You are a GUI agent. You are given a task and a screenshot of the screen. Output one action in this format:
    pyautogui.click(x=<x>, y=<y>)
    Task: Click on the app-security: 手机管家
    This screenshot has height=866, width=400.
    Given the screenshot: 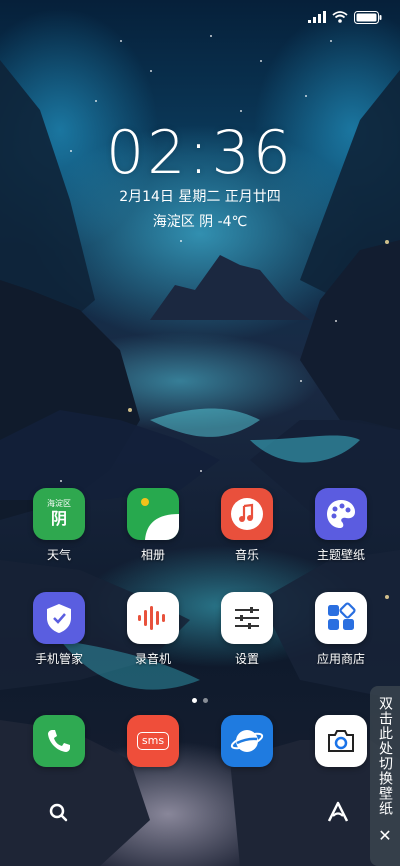 What is the action you would take?
    pyautogui.click(x=59, y=629)
    